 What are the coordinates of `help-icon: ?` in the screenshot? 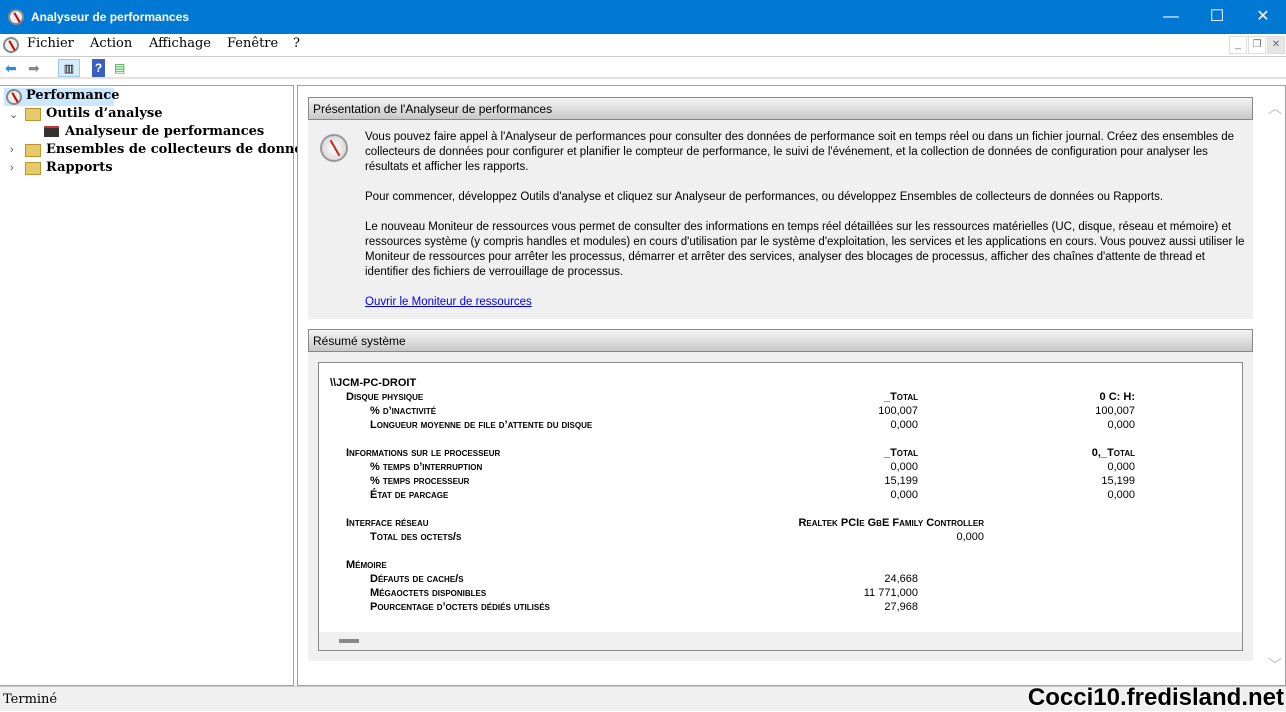 It's located at (98, 68).